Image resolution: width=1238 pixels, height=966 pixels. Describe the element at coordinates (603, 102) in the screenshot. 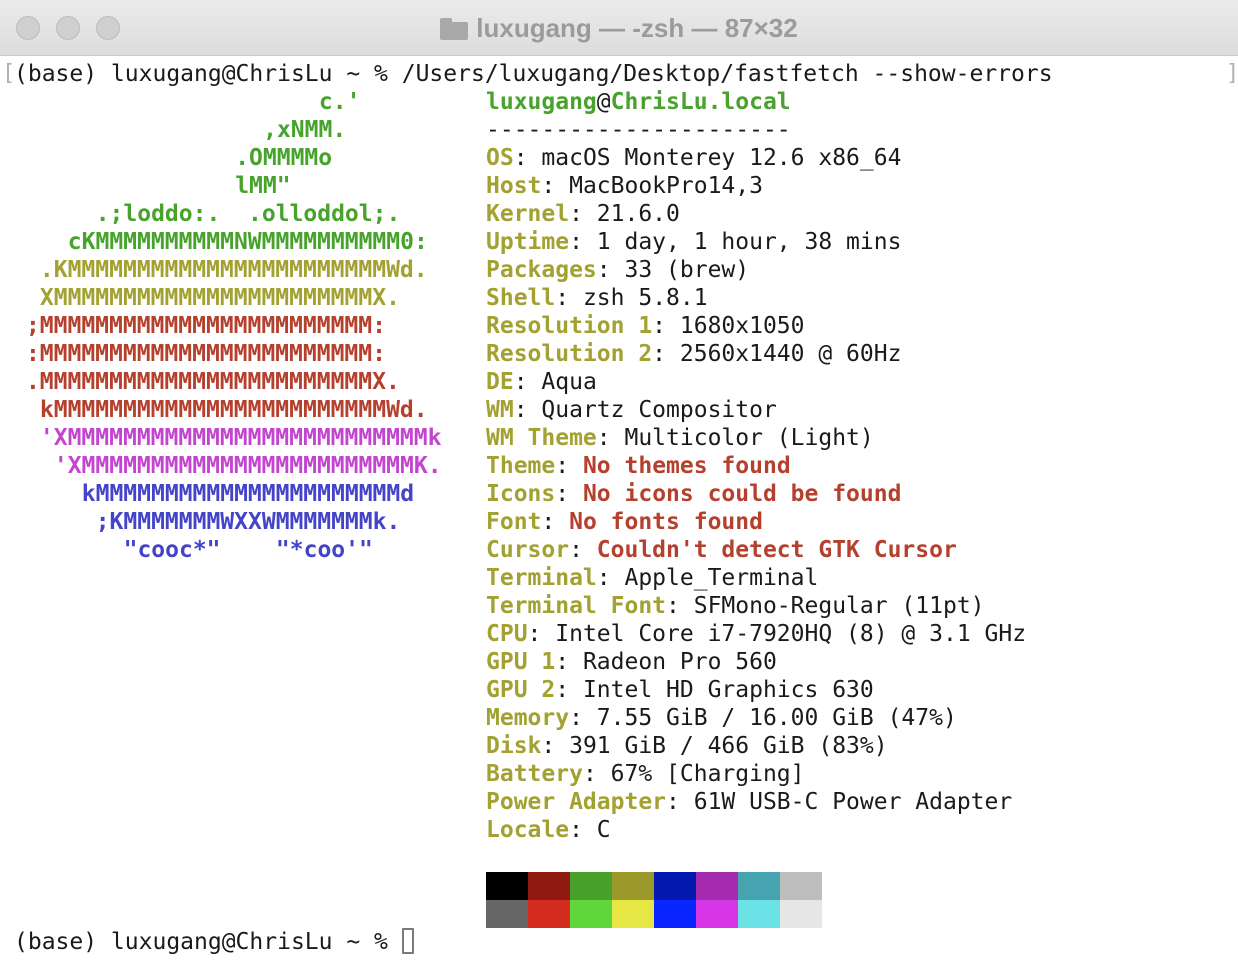

I see `at-sign: @` at that location.